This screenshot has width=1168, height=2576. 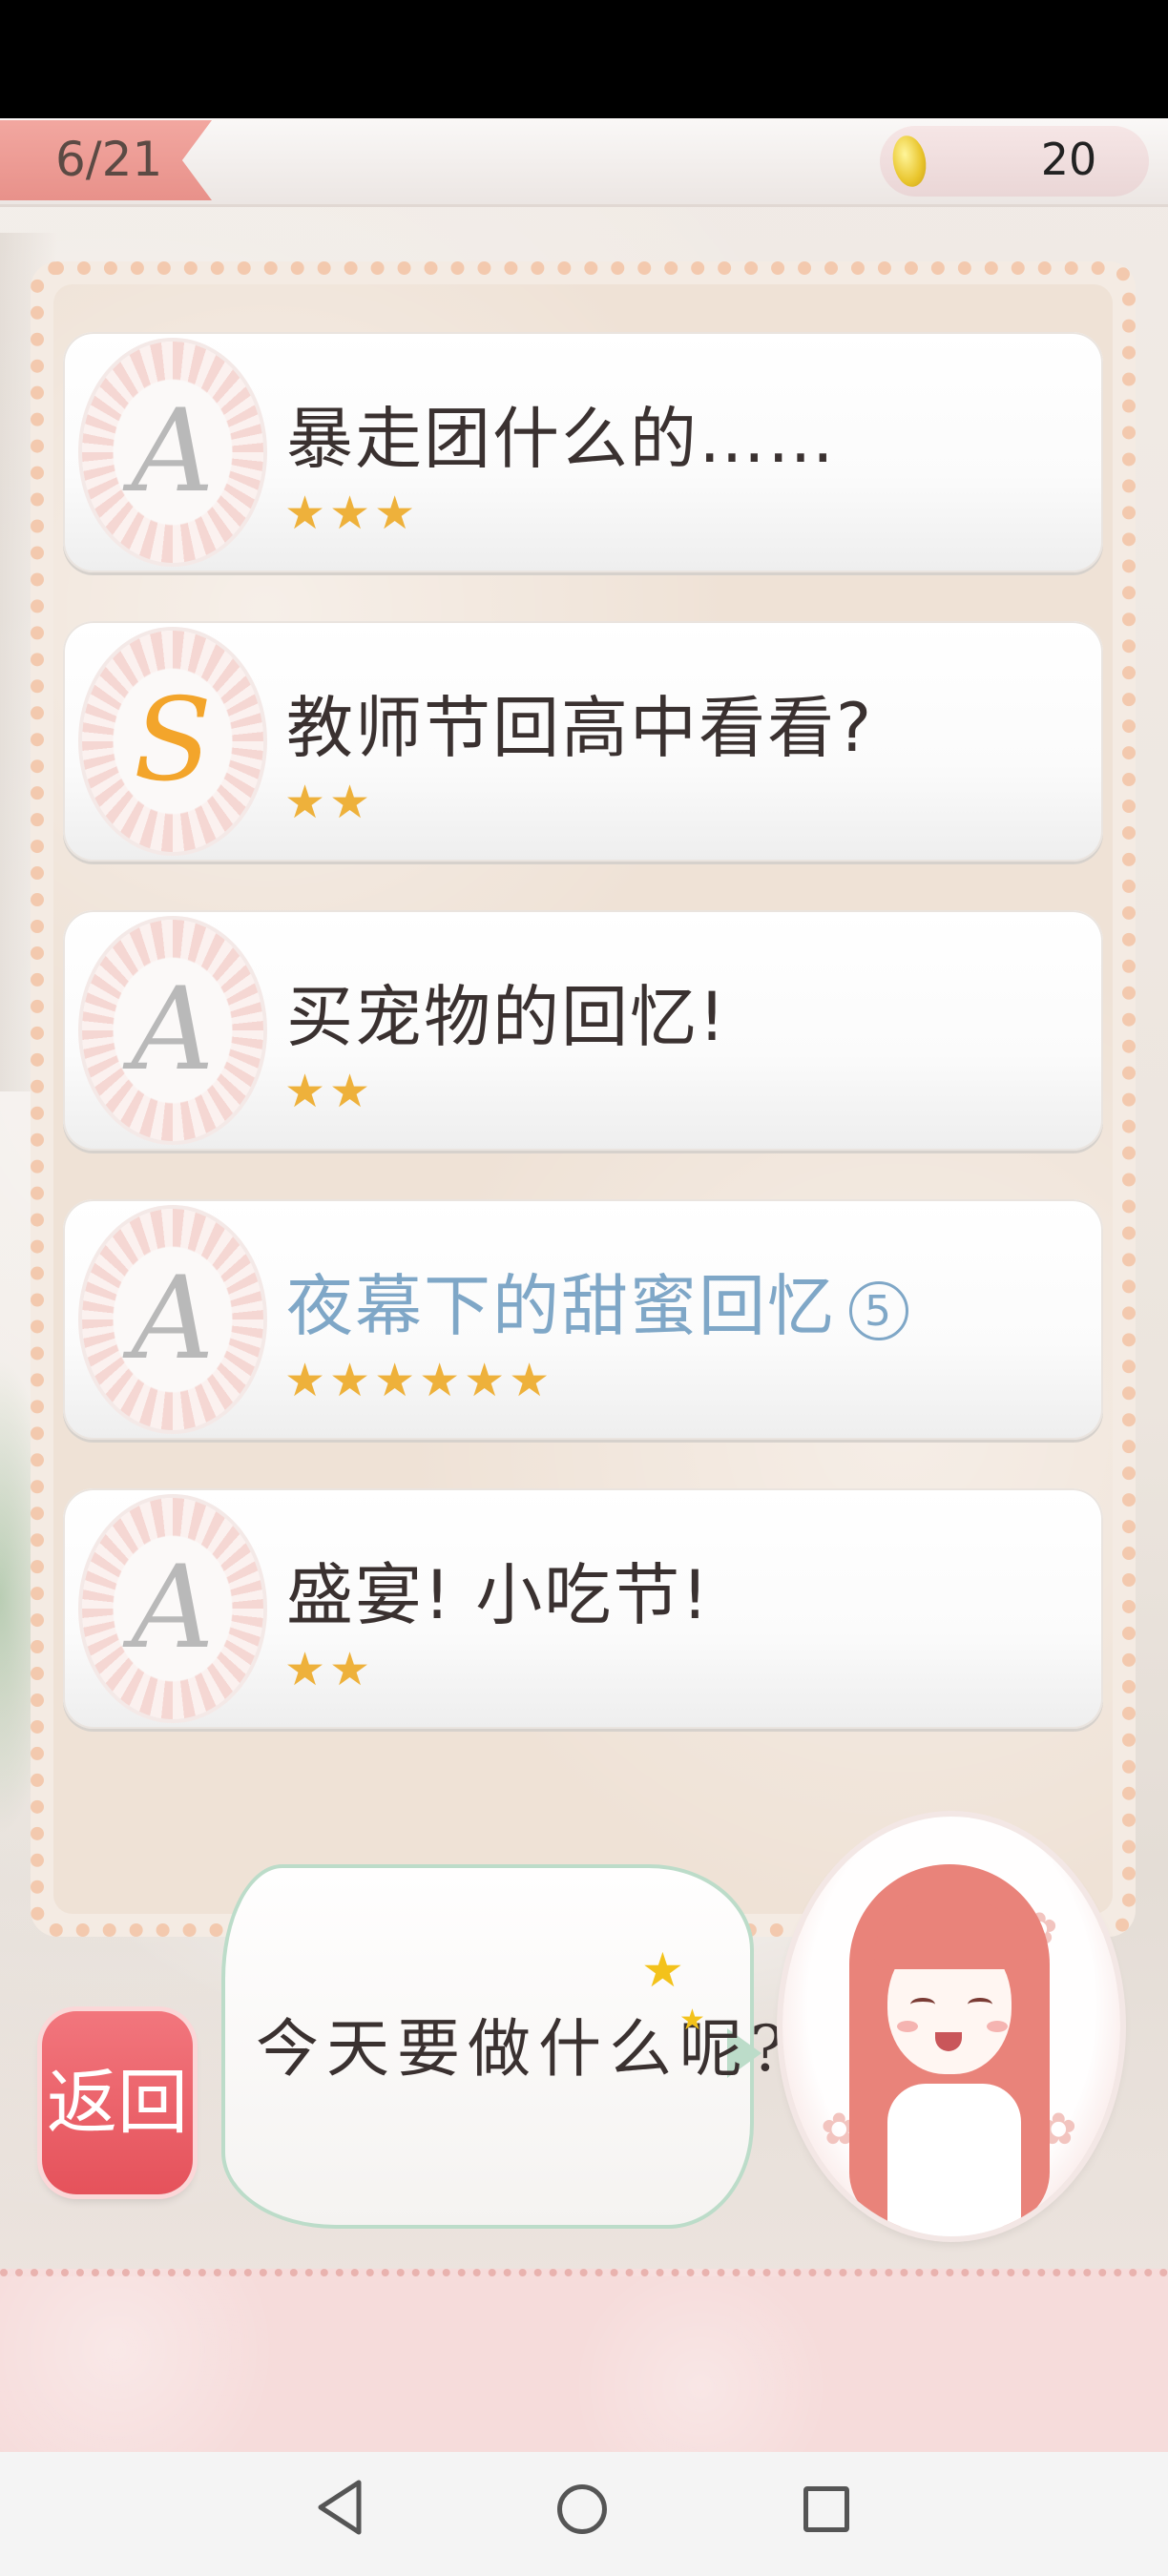 I want to click on system-nav-bar, so click(x=584, y=2514).